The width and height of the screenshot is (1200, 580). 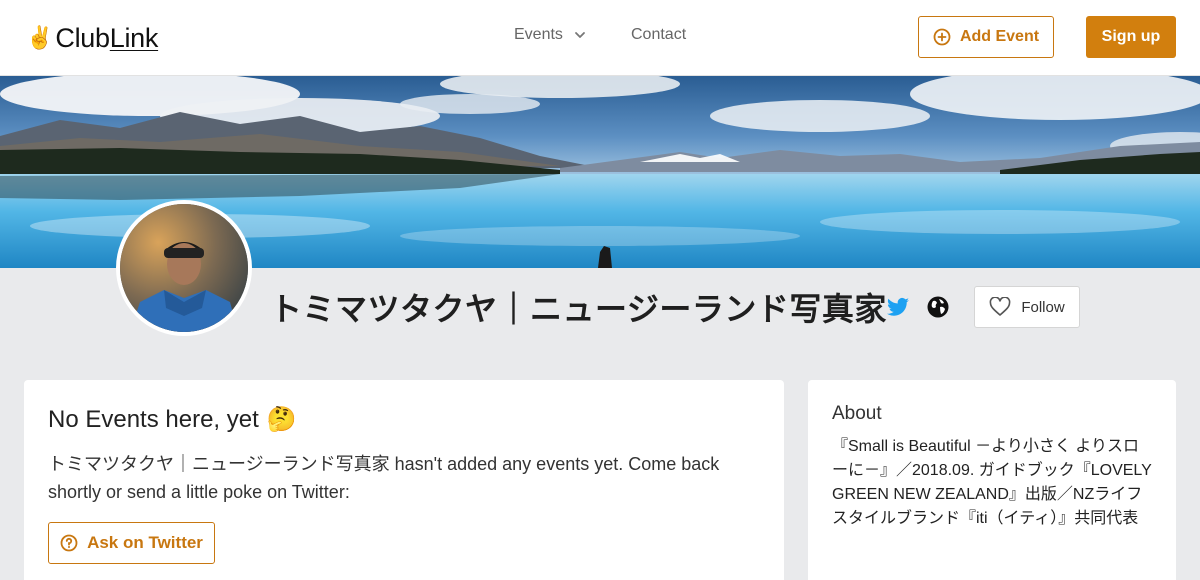 I want to click on profile-name: トミマツタクヤ｜ニュージーランド写真家, so click(x=578, y=309).